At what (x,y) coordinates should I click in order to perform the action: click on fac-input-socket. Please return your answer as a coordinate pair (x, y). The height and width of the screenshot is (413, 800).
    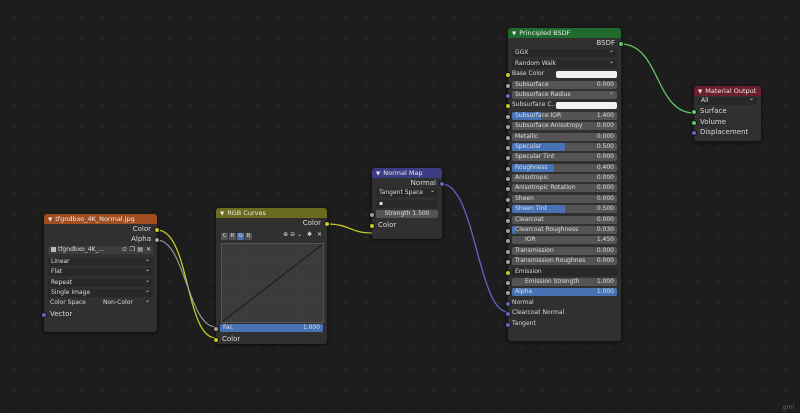
    Looking at the image, I should click on (216, 329).